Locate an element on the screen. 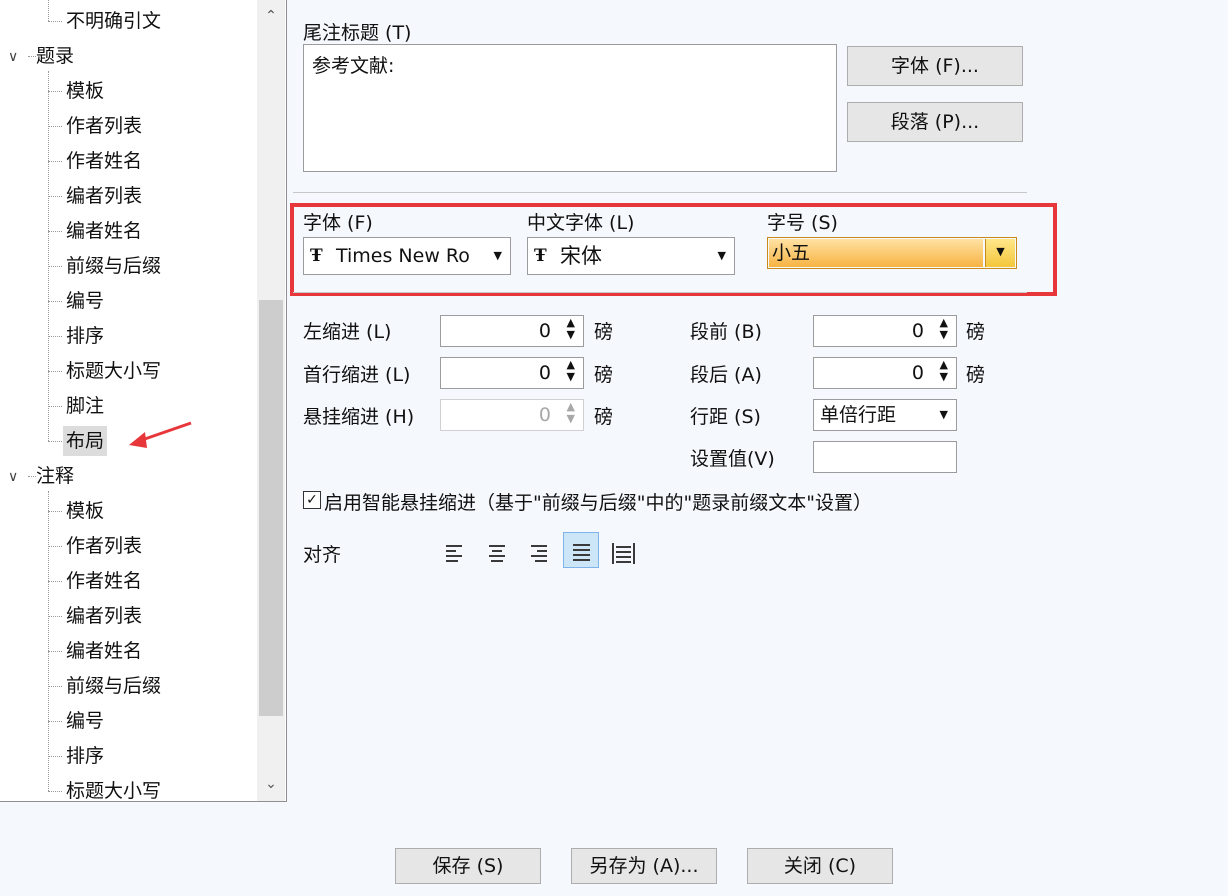 The height and width of the screenshot is (896, 1228). first-indent-label: 首行缩进 (L) is located at coordinates (357, 375).